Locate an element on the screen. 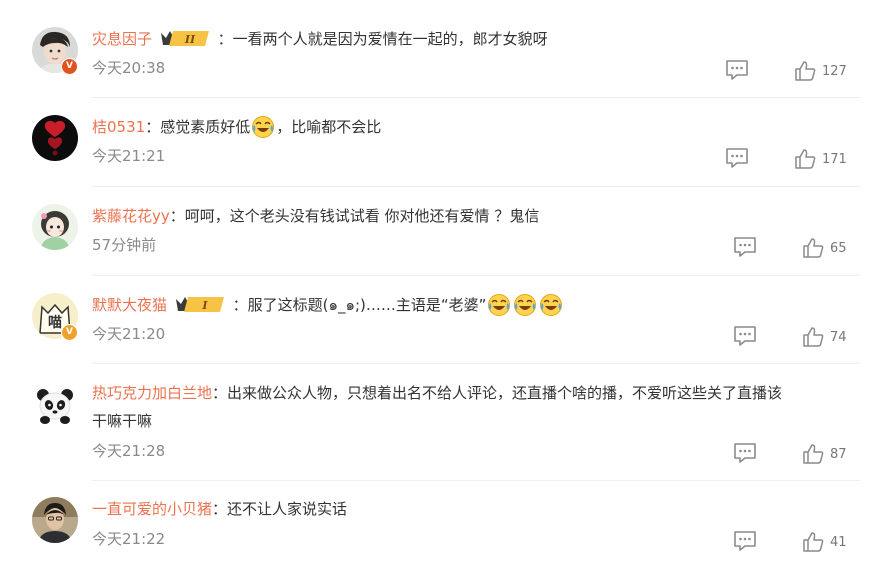  comment-body: 还不让人家说实话 is located at coordinates (287, 509).